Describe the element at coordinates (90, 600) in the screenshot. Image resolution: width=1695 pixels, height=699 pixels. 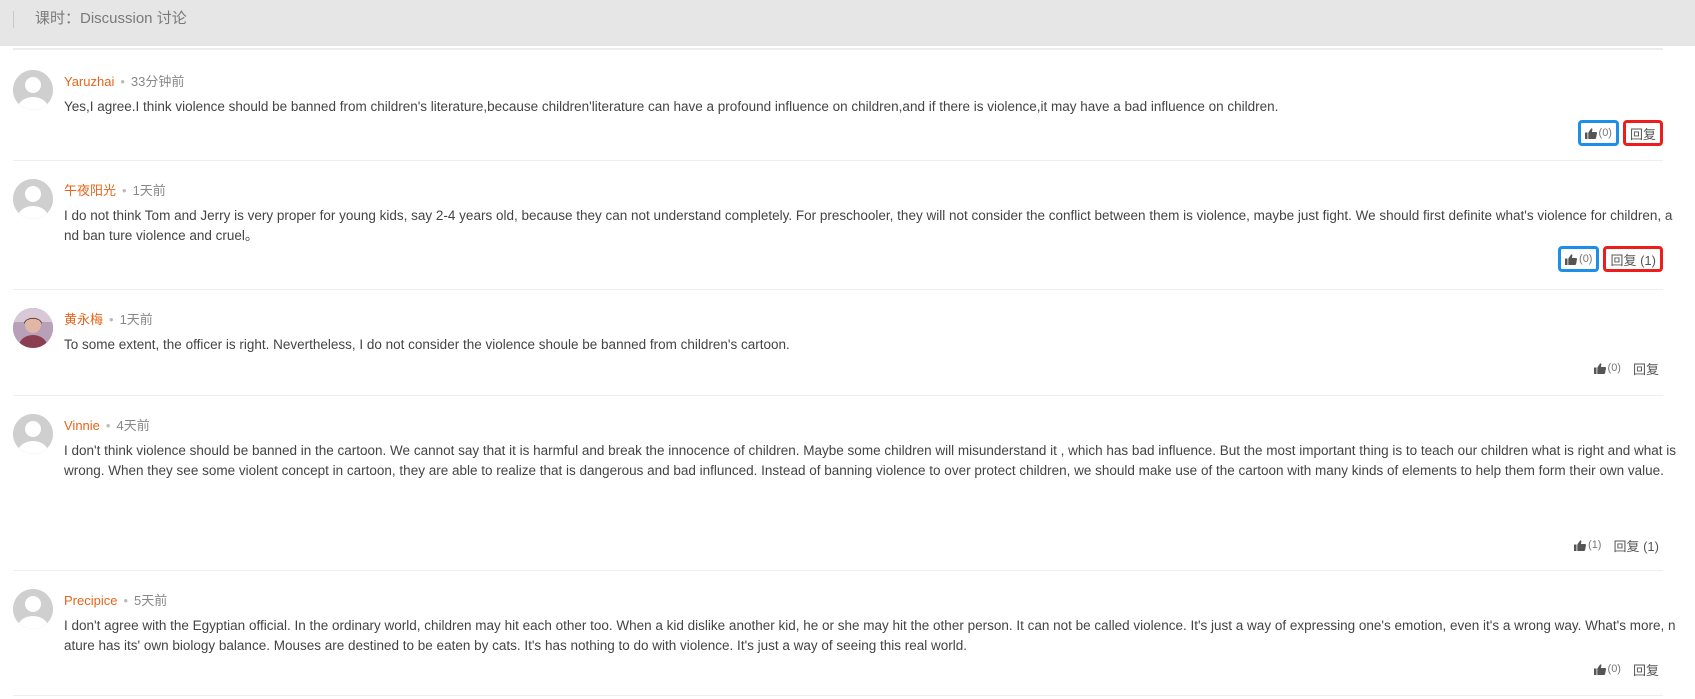
I see `comment-username: Precipice` at that location.